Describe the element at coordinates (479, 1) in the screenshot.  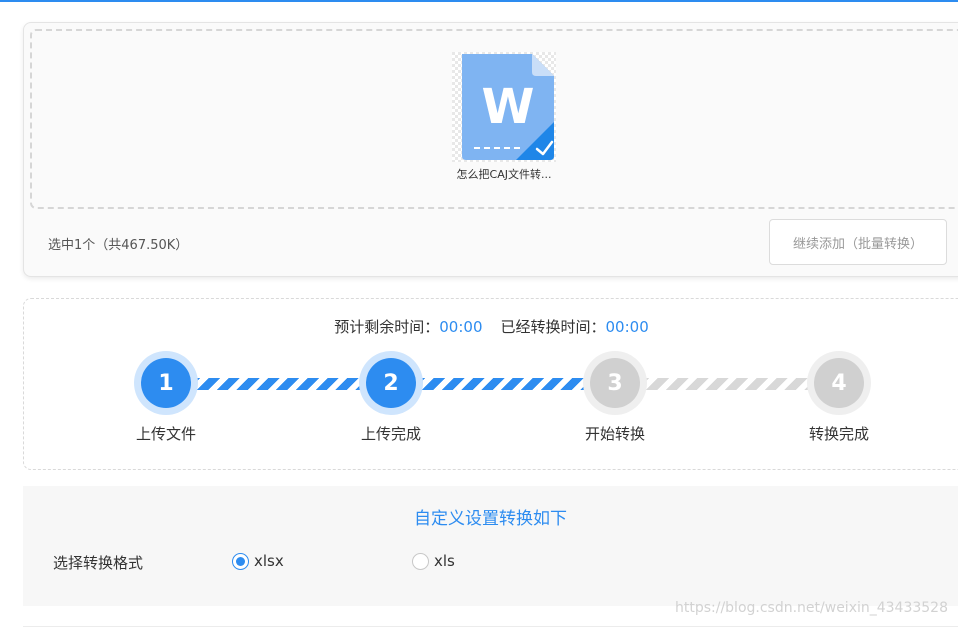
I see `top-accent-line` at that location.